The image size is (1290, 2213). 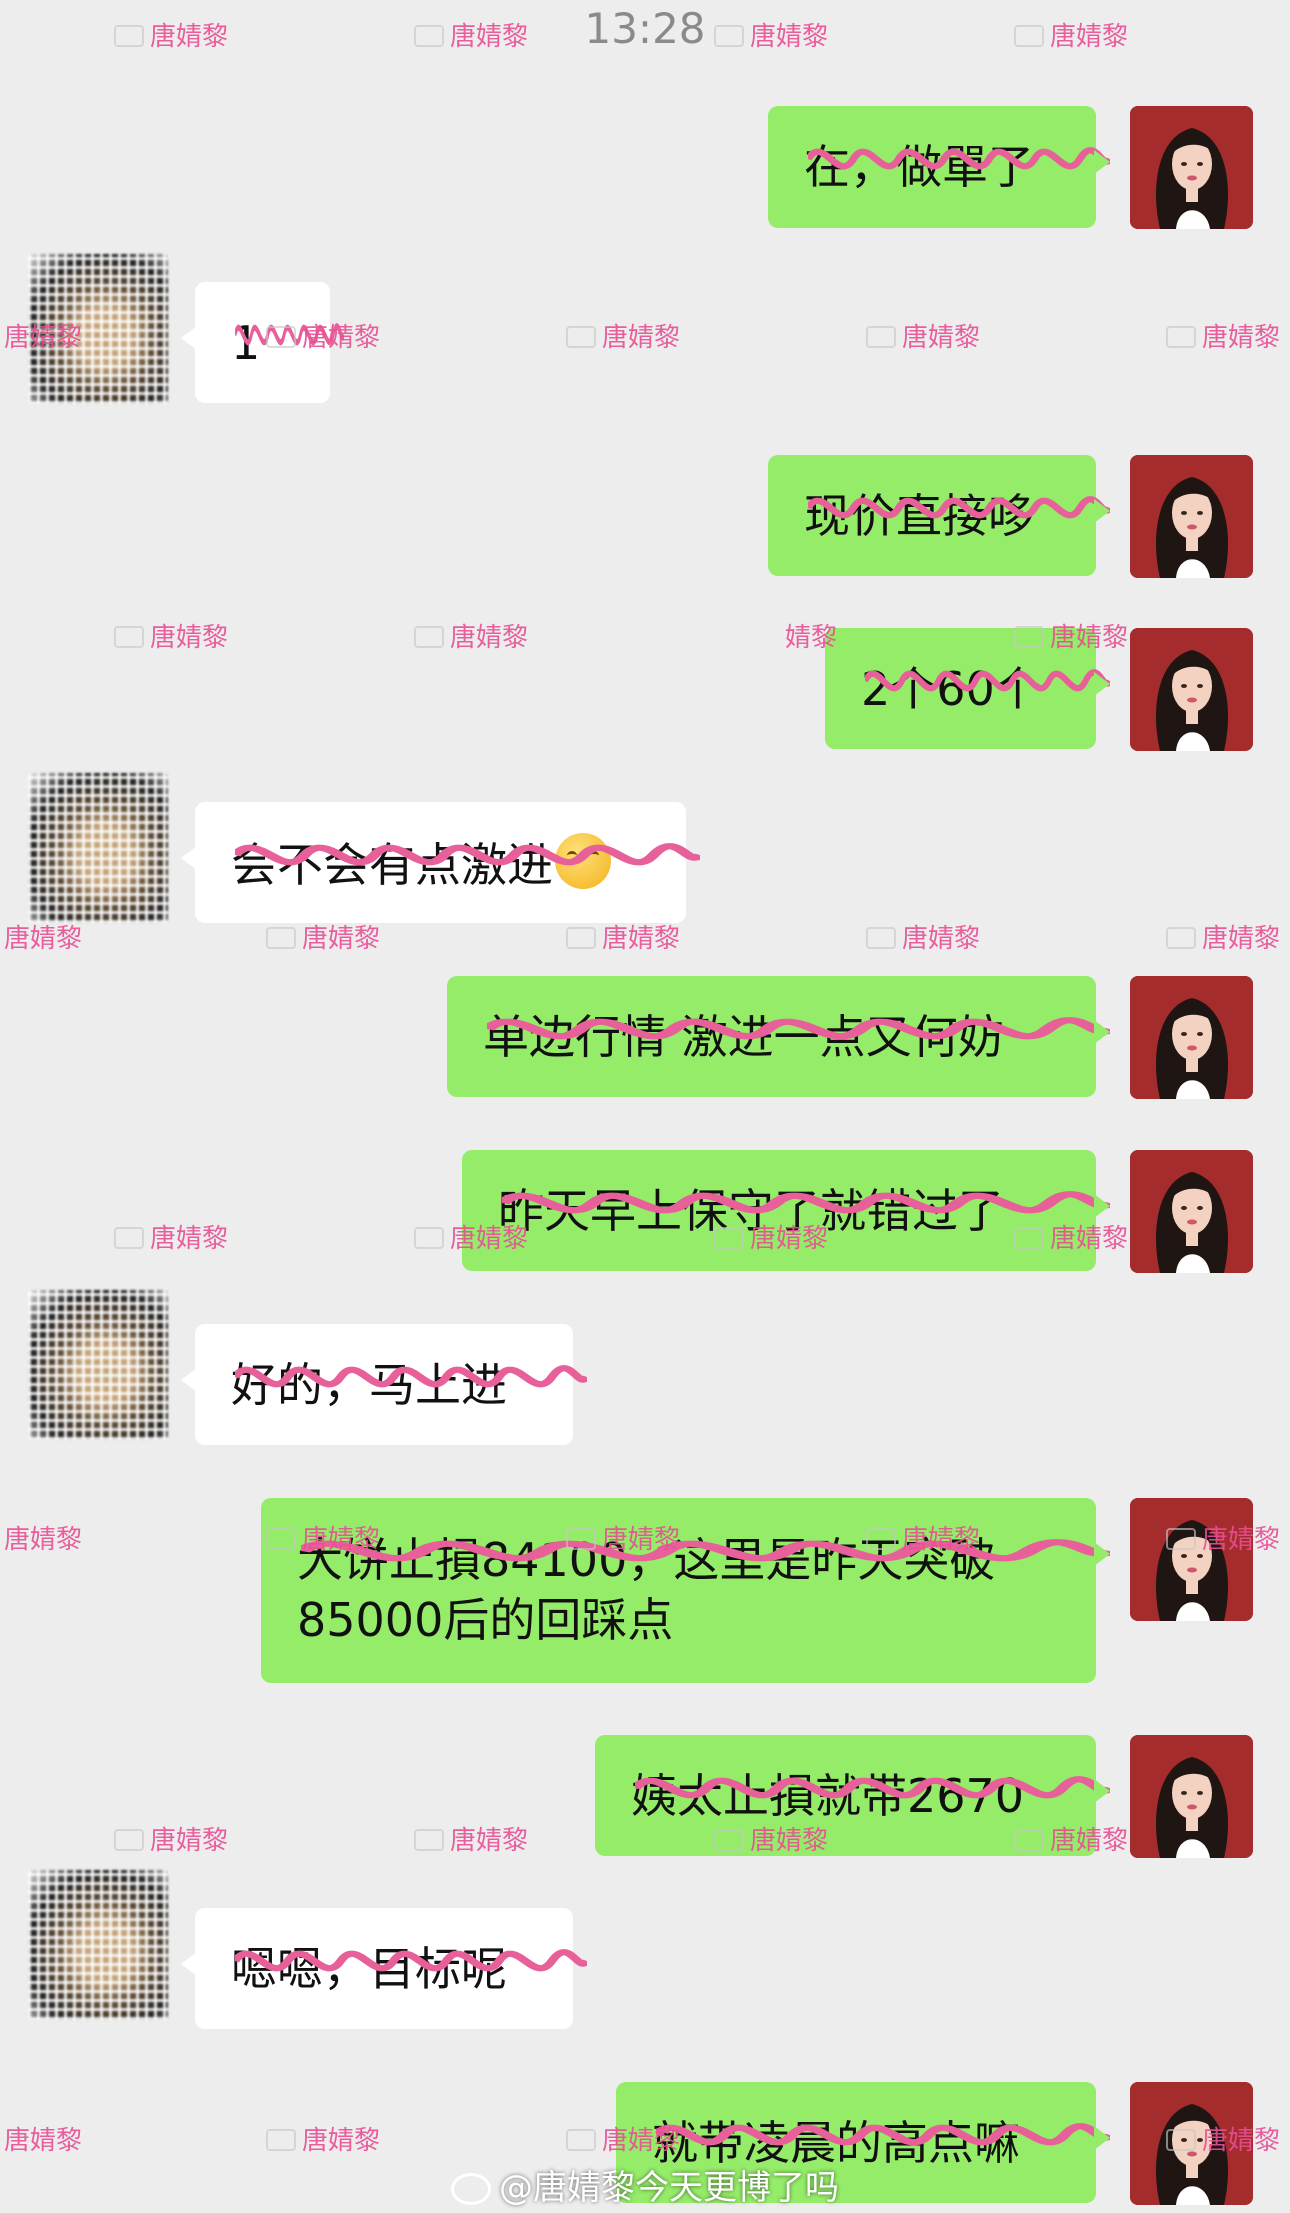 What do you see at coordinates (828, 1796) in the screenshot?
I see `message-text: 姨太止損就带2670` at bounding box center [828, 1796].